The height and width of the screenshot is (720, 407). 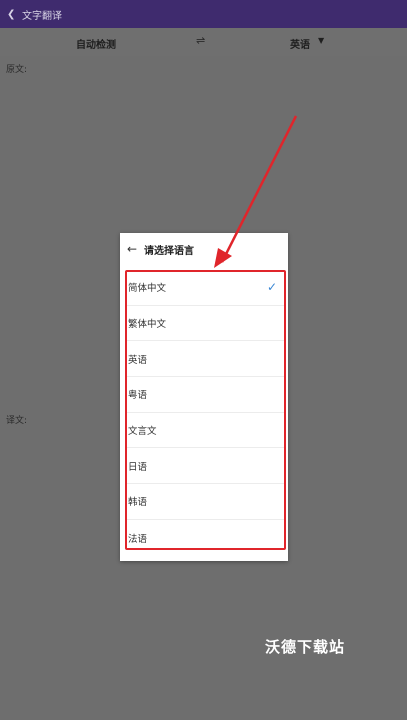 I want to click on language-bar: 自动检测 ⇌ 英语 ▼, so click(x=203, y=42).